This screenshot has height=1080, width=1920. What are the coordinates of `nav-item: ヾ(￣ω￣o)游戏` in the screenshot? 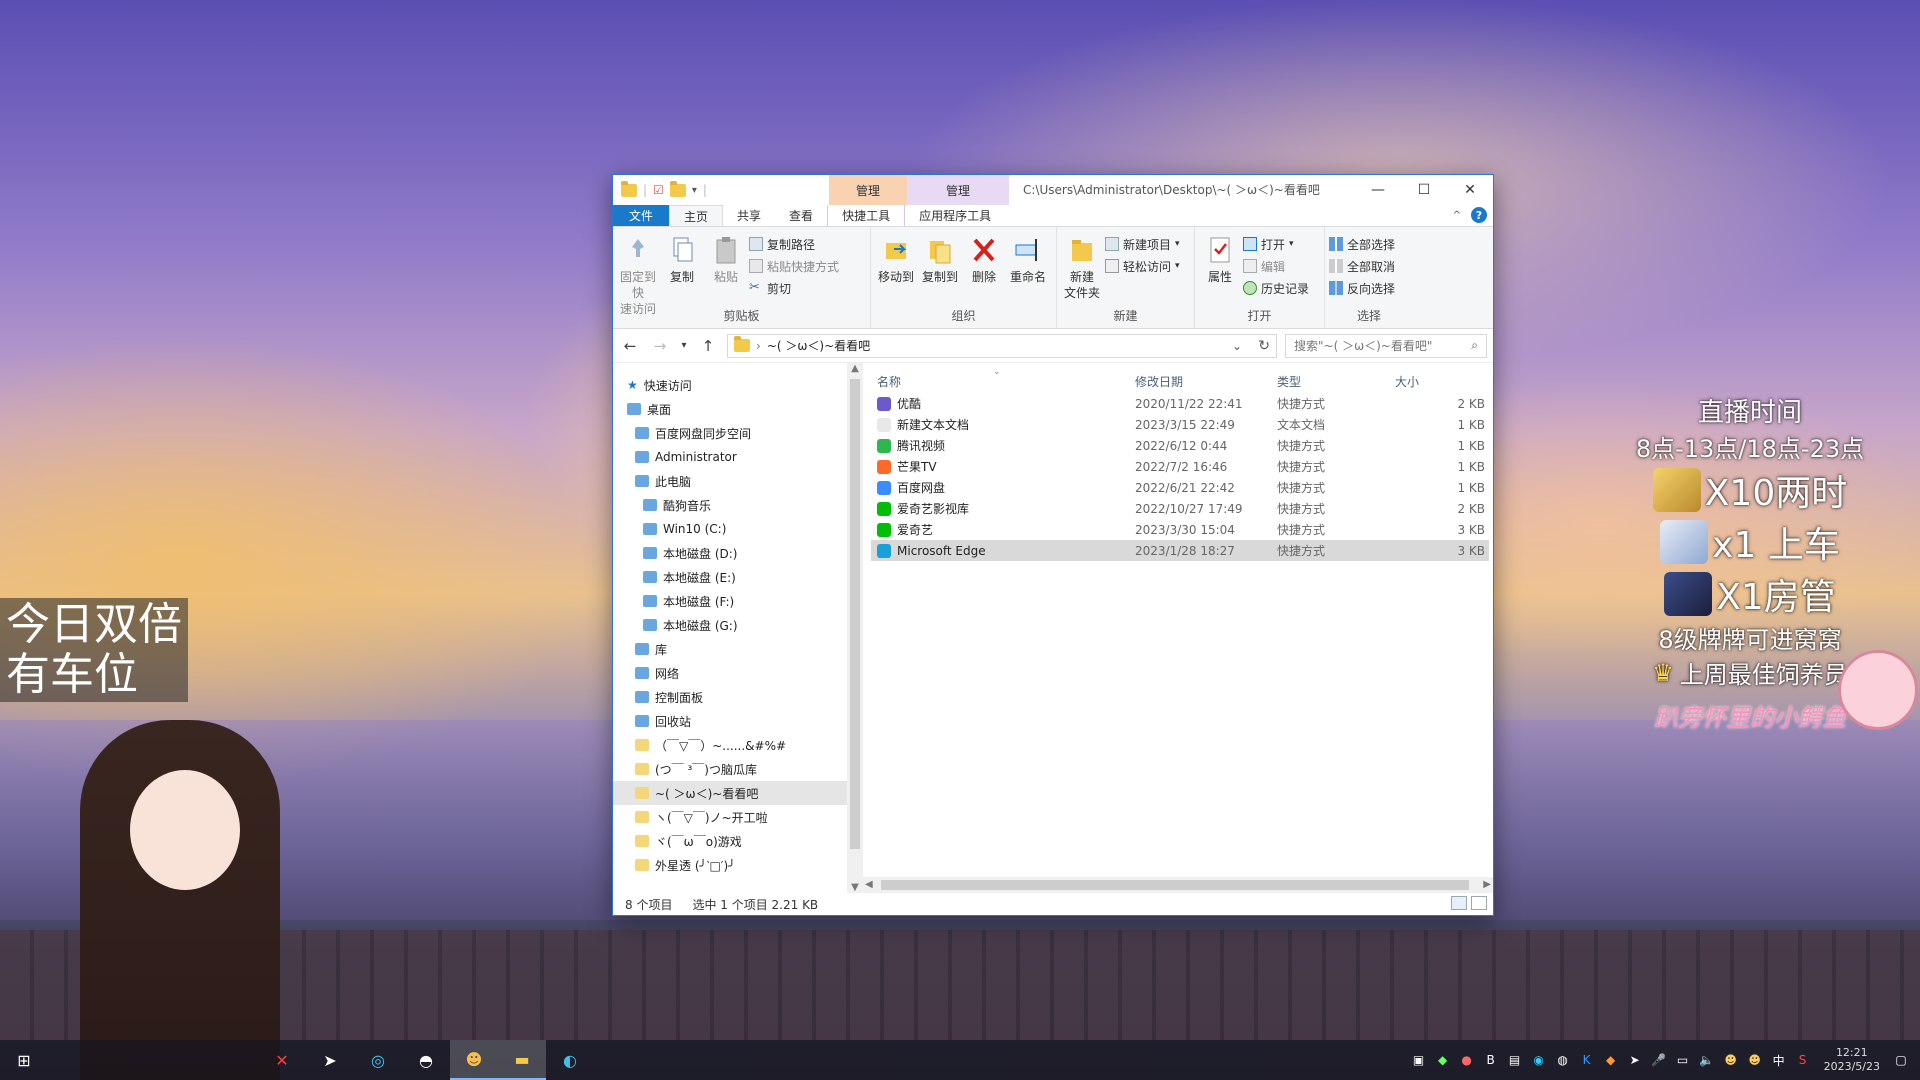 It's located at (738, 841).